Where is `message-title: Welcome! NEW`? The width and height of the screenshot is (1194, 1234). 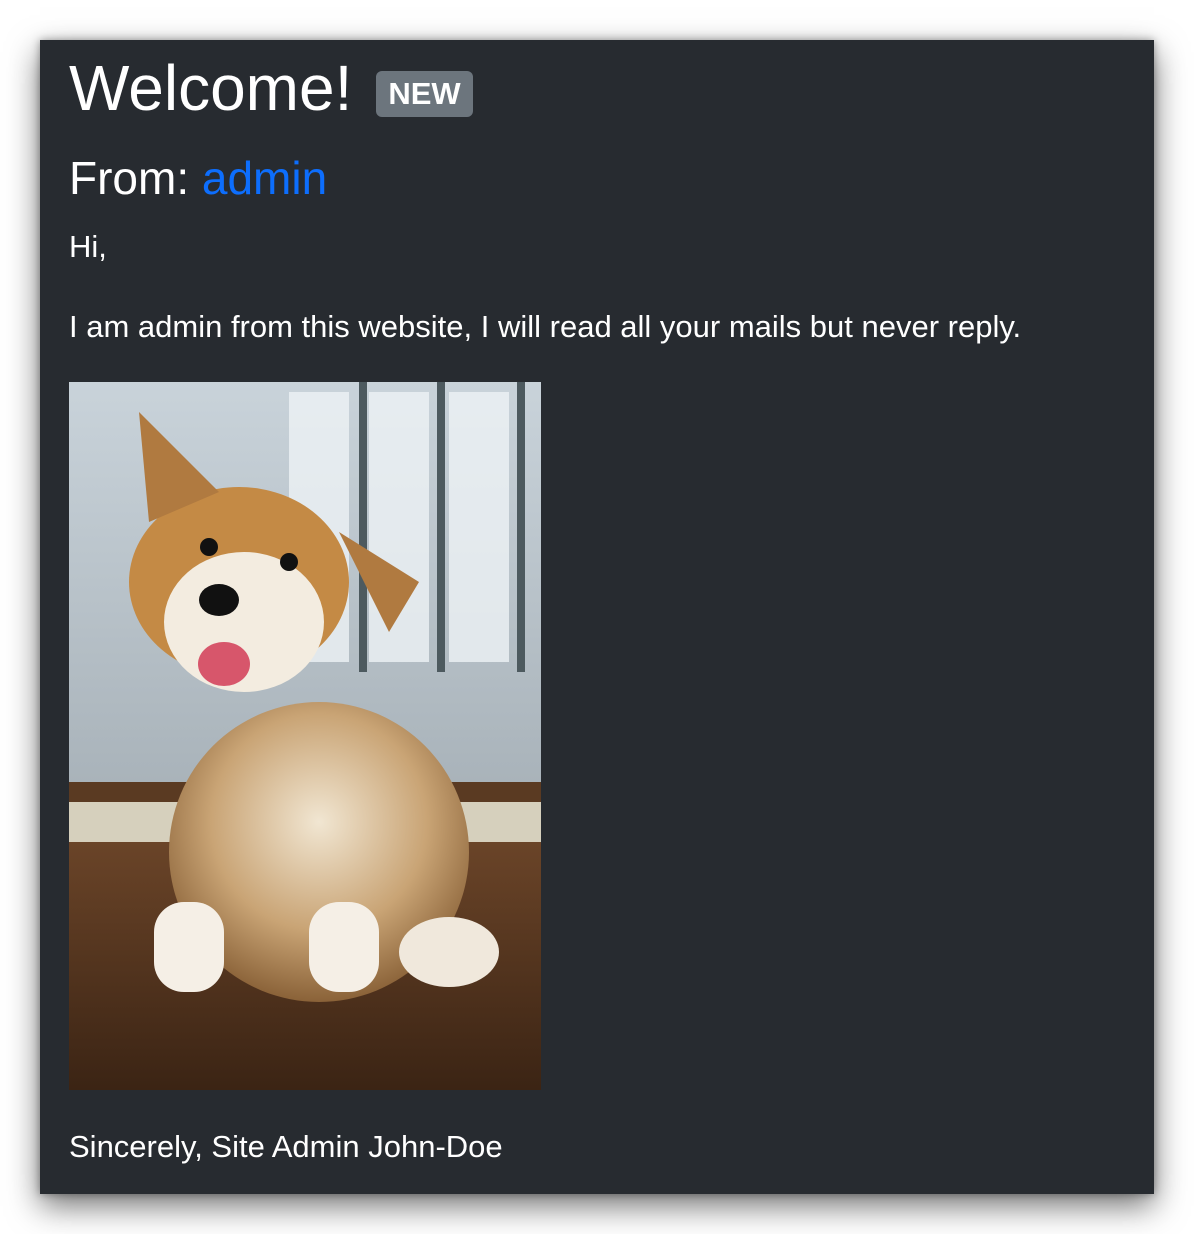
message-title: Welcome! NEW is located at coordinates (271, 88).